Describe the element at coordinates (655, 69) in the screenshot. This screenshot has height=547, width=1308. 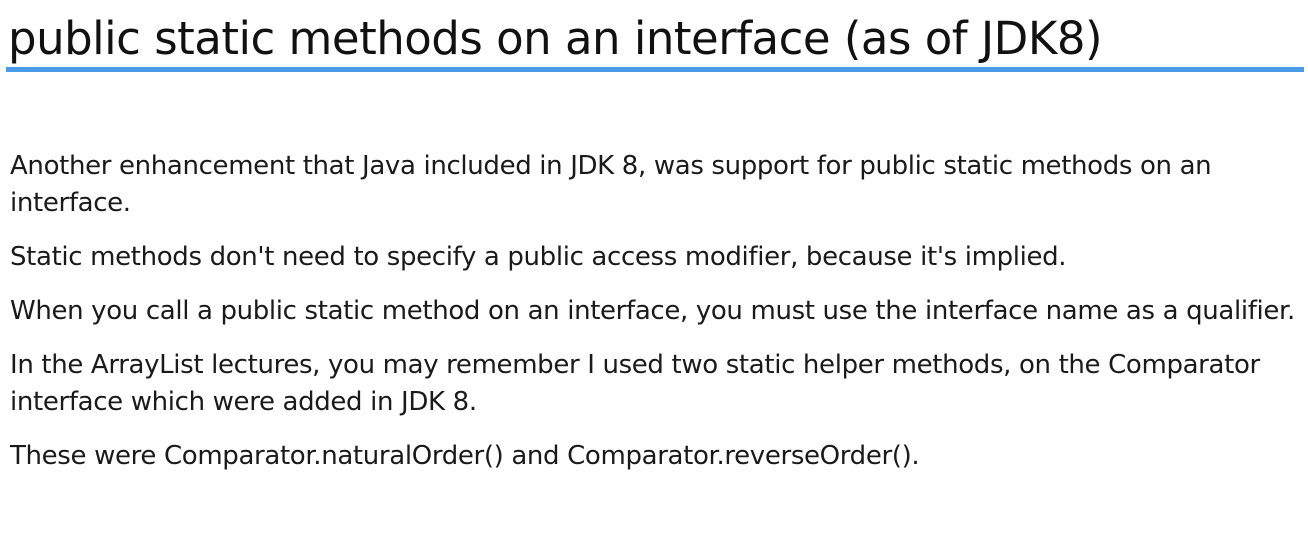
I see `title-underline` at that location.